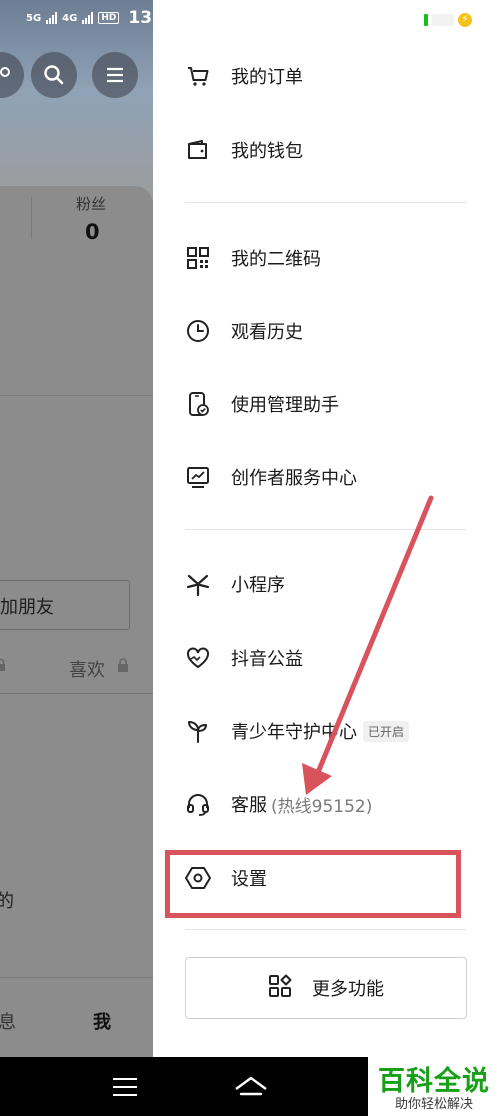 The image size is (500, 1116). I want to click on qrcode-icon, so click(198, 258).